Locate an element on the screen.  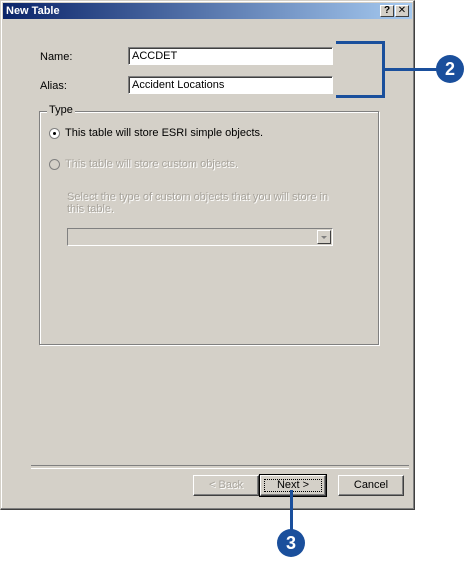
callout-2-line is located at coordinates (412, 69).